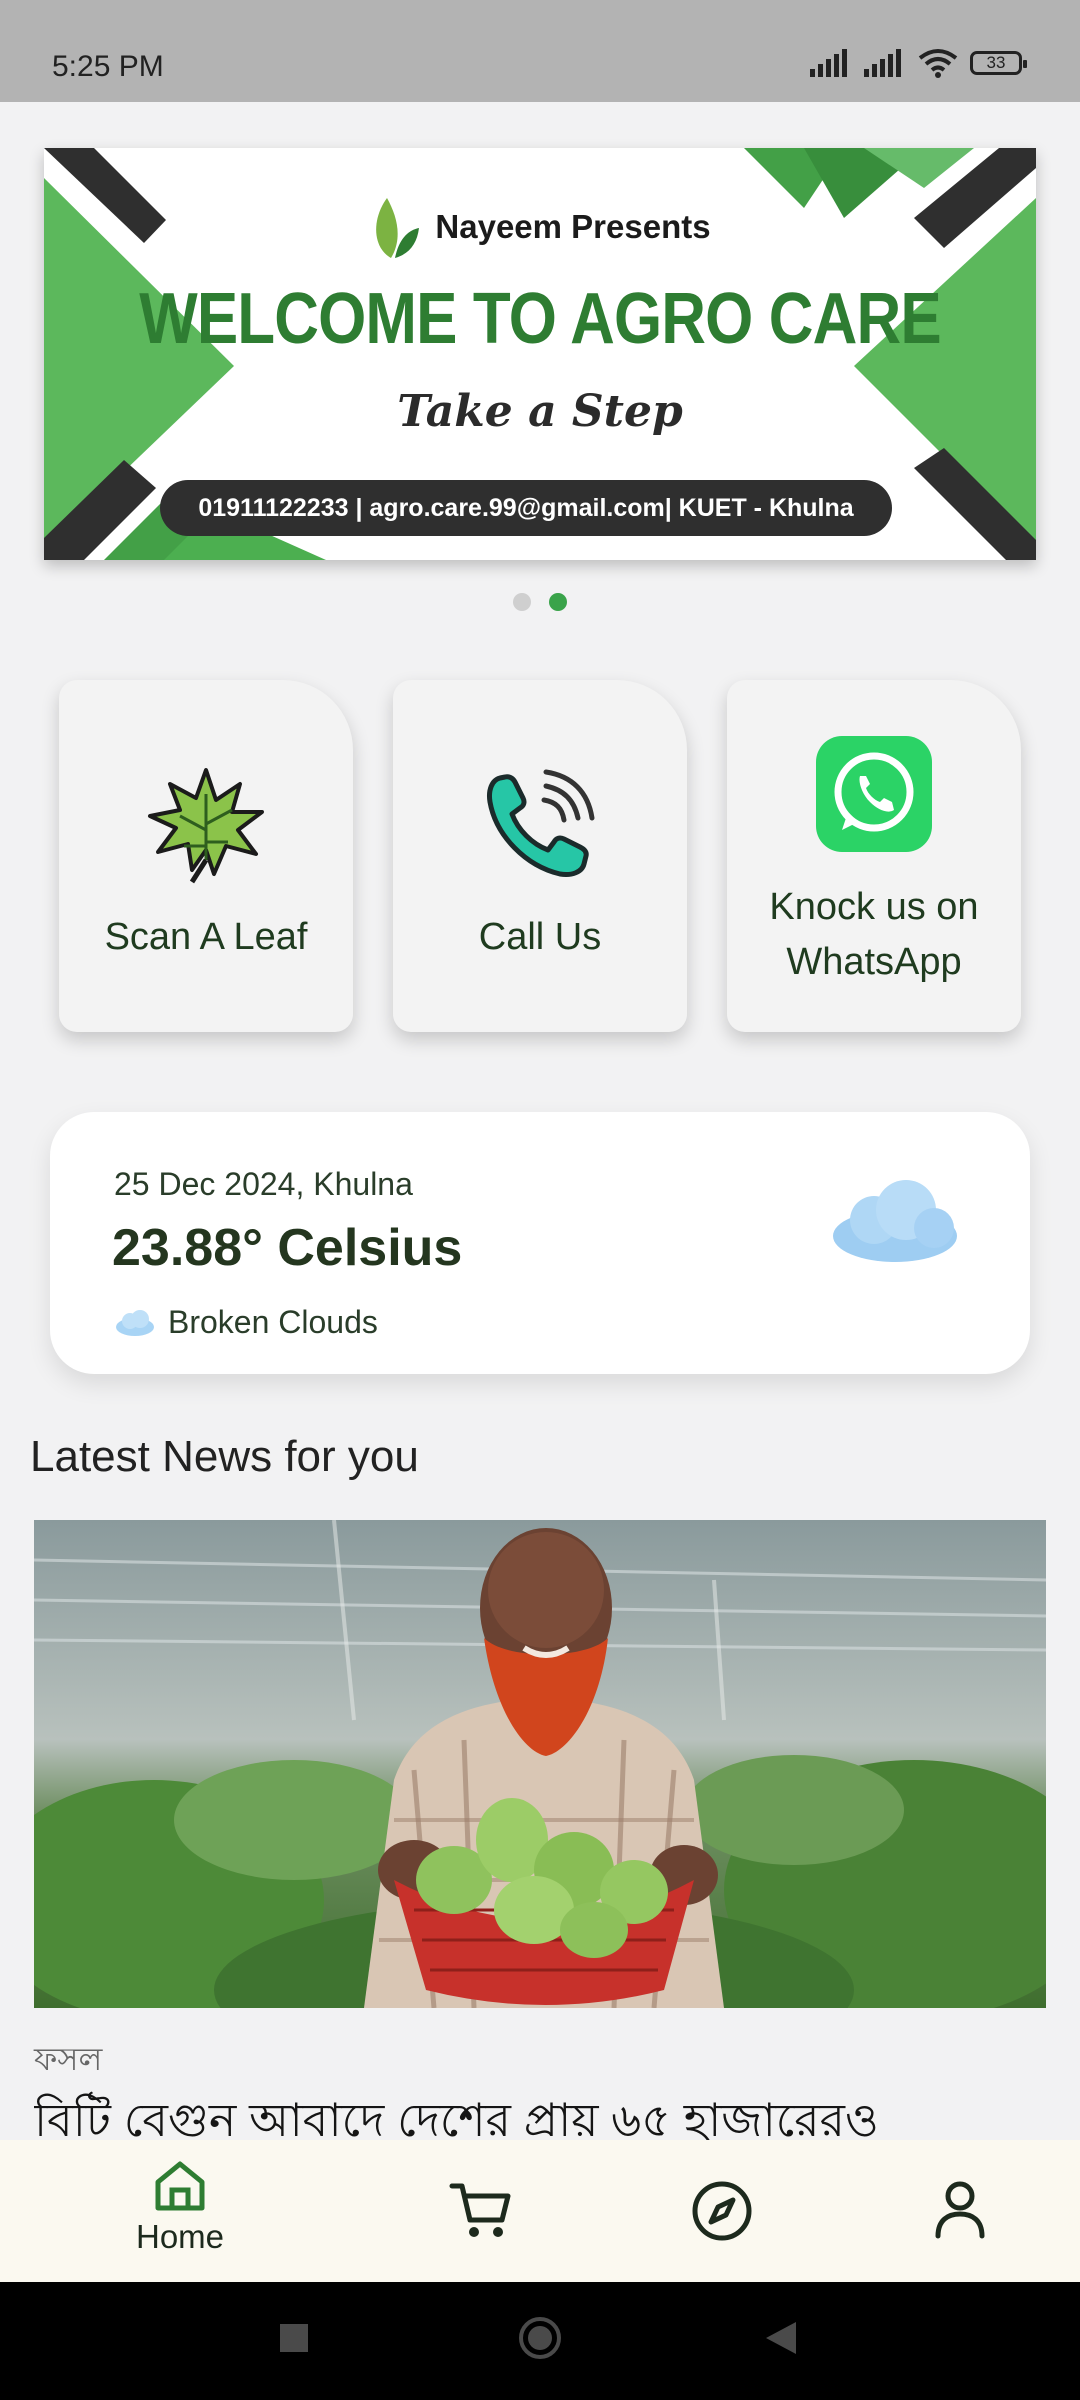  I want to click on whatsapp-label: Knock us on WhatsApp, so click(874, 935).